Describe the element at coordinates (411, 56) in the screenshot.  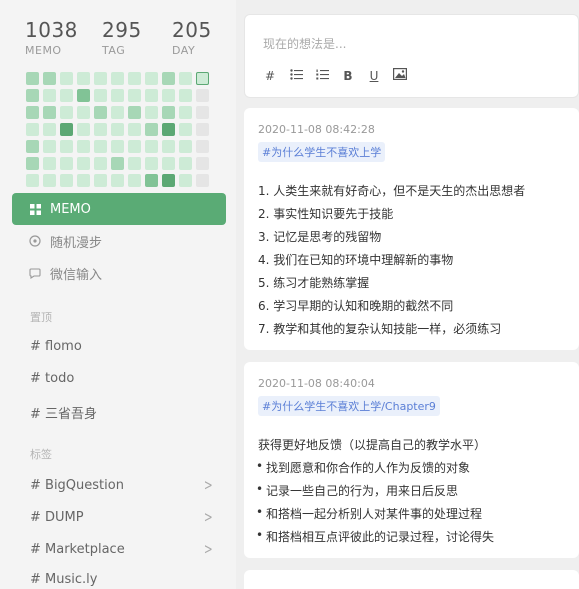
I see `memo-editor: 现在的想法是... # B U` at that location.